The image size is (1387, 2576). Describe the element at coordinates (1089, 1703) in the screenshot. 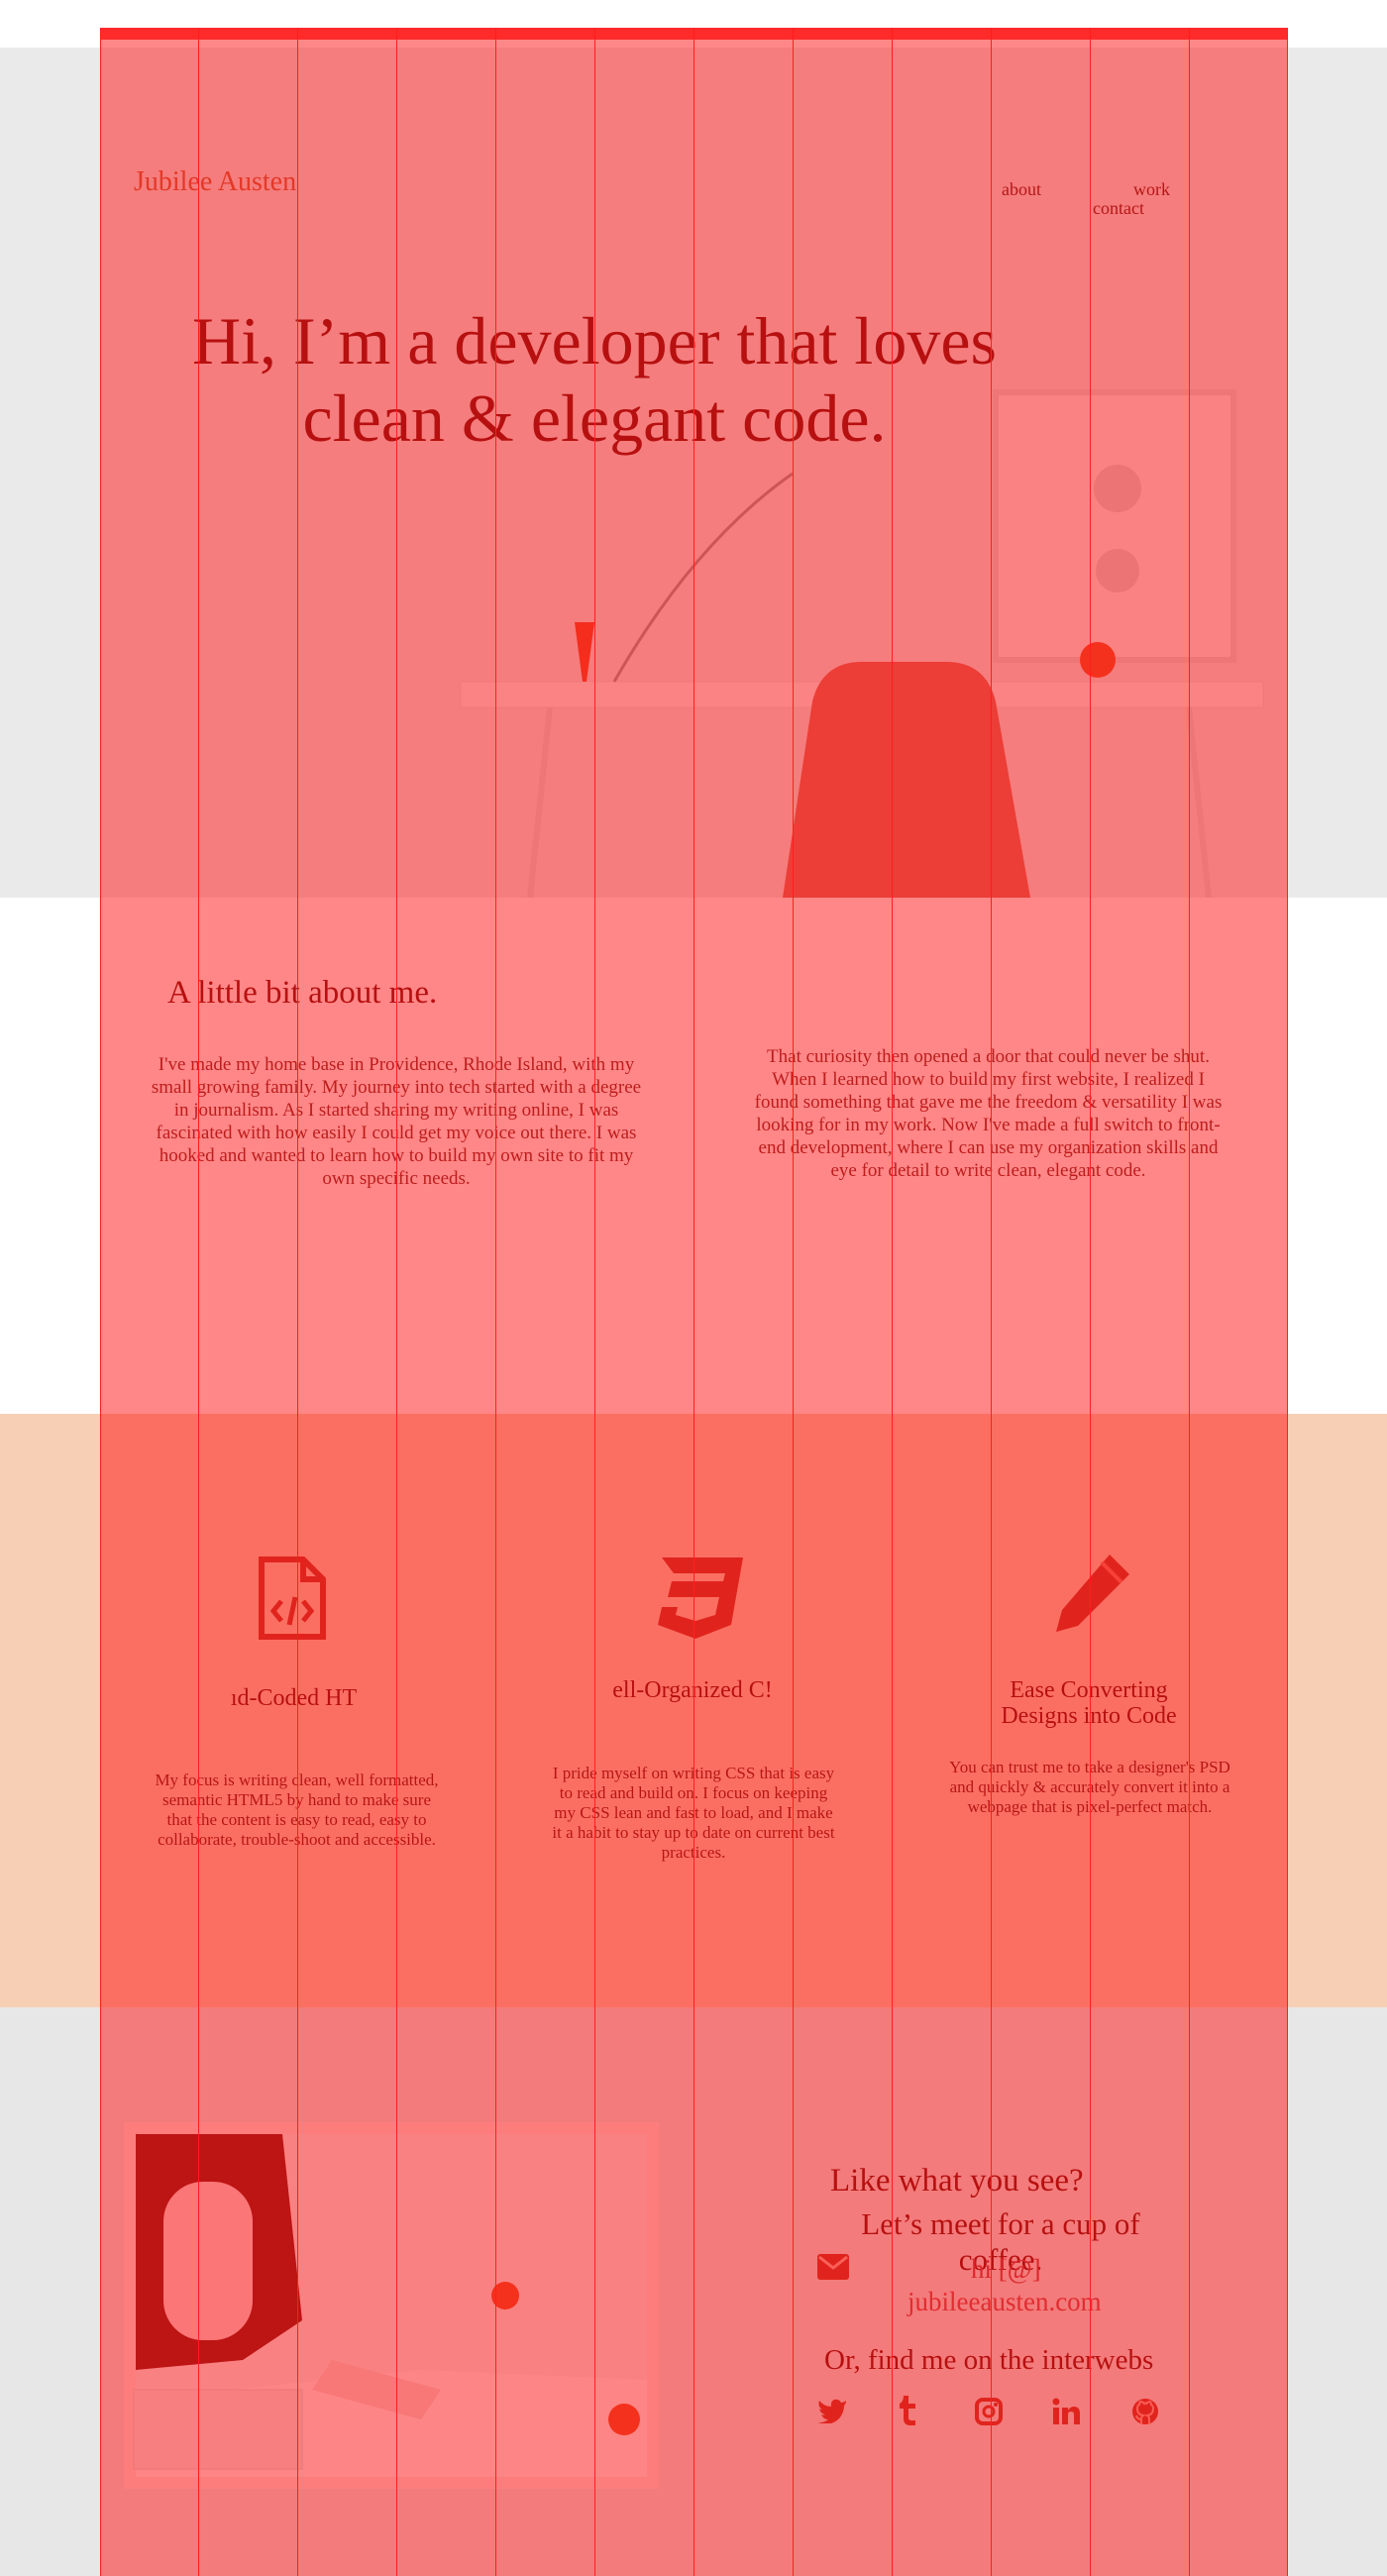

I see `skill-title-design: Ease Converting Designs into Code` at that location.